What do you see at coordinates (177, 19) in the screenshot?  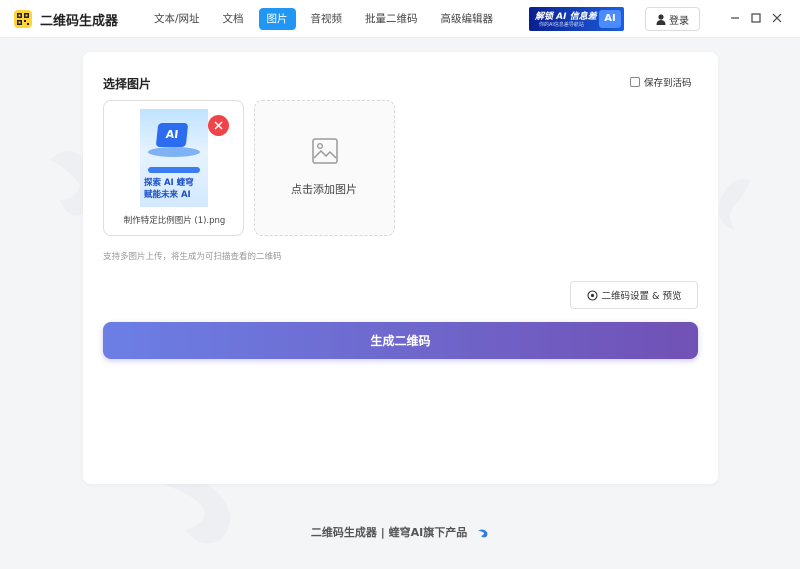 I see `nav-text-url: 文本/网址` at bounding box center [177, 19].